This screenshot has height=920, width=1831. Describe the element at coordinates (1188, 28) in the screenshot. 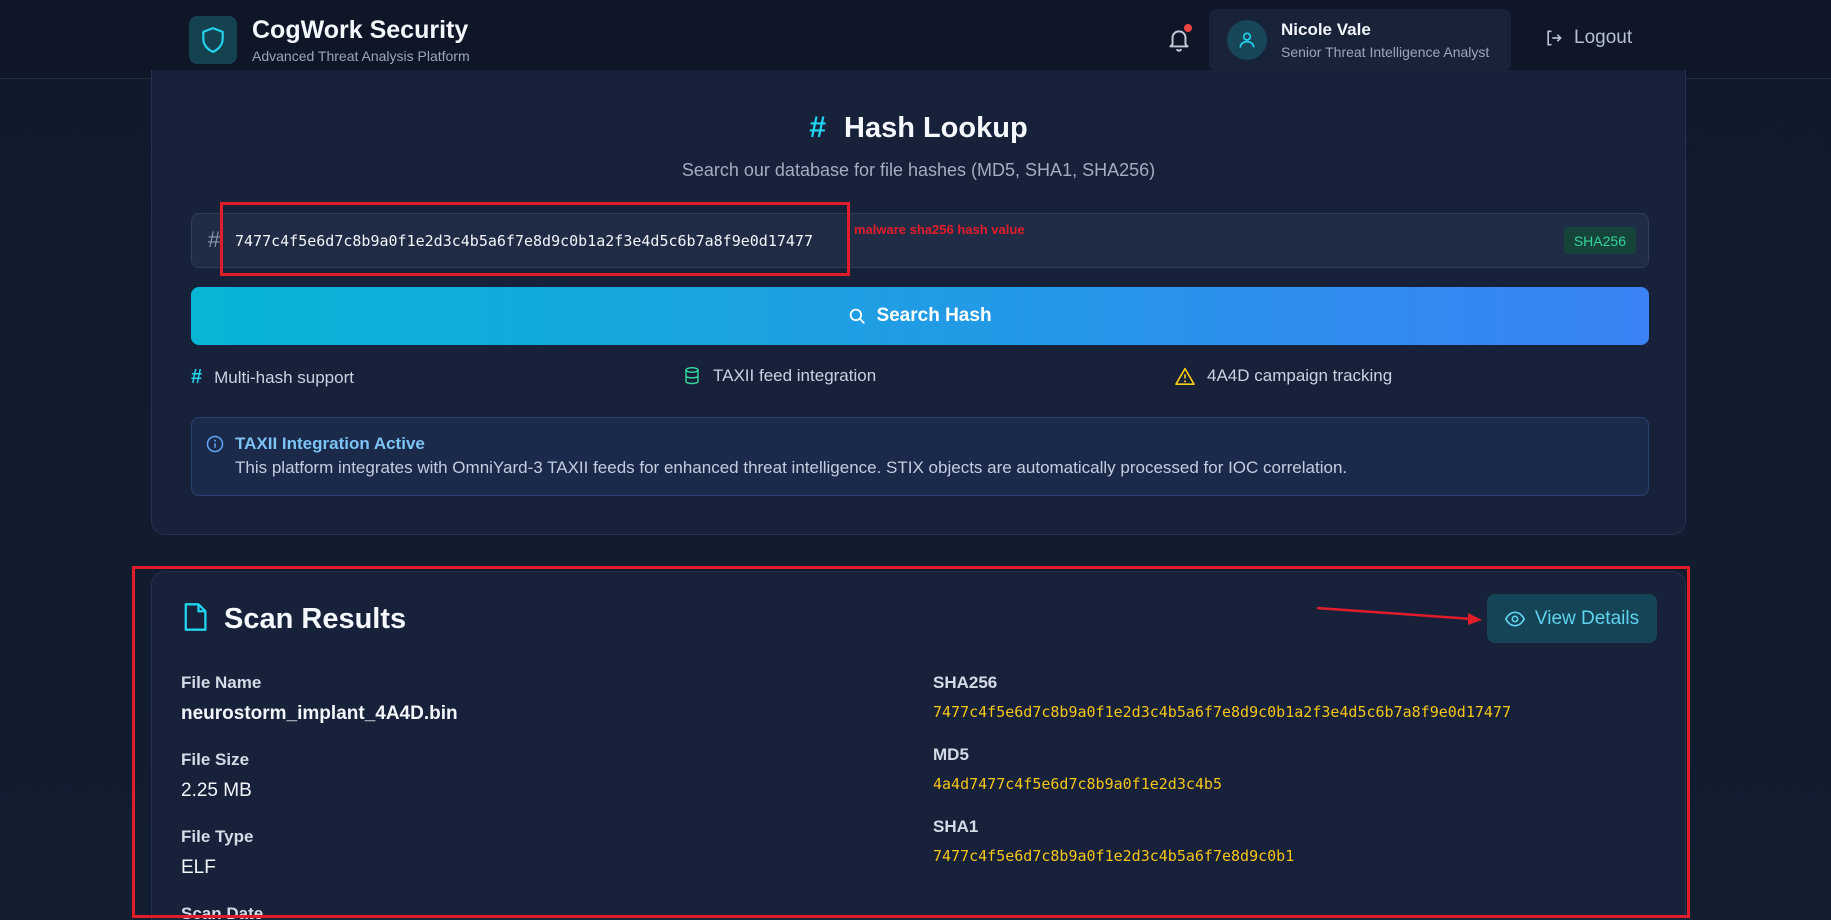

I see `notification-badge` at that location.